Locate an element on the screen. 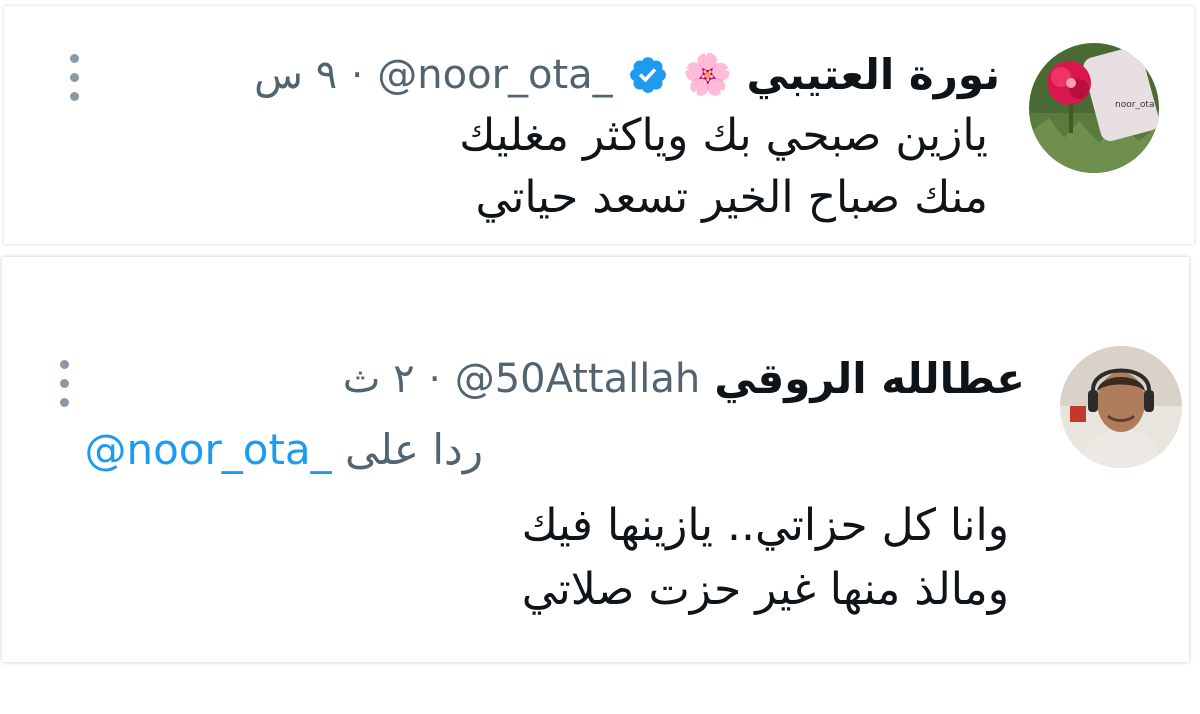 Image resolution: width=1200 pixels, height=714 pixels. tweet-text-line: منك صباح الخير تسعد حياتي is located at coordinates (731, 197).